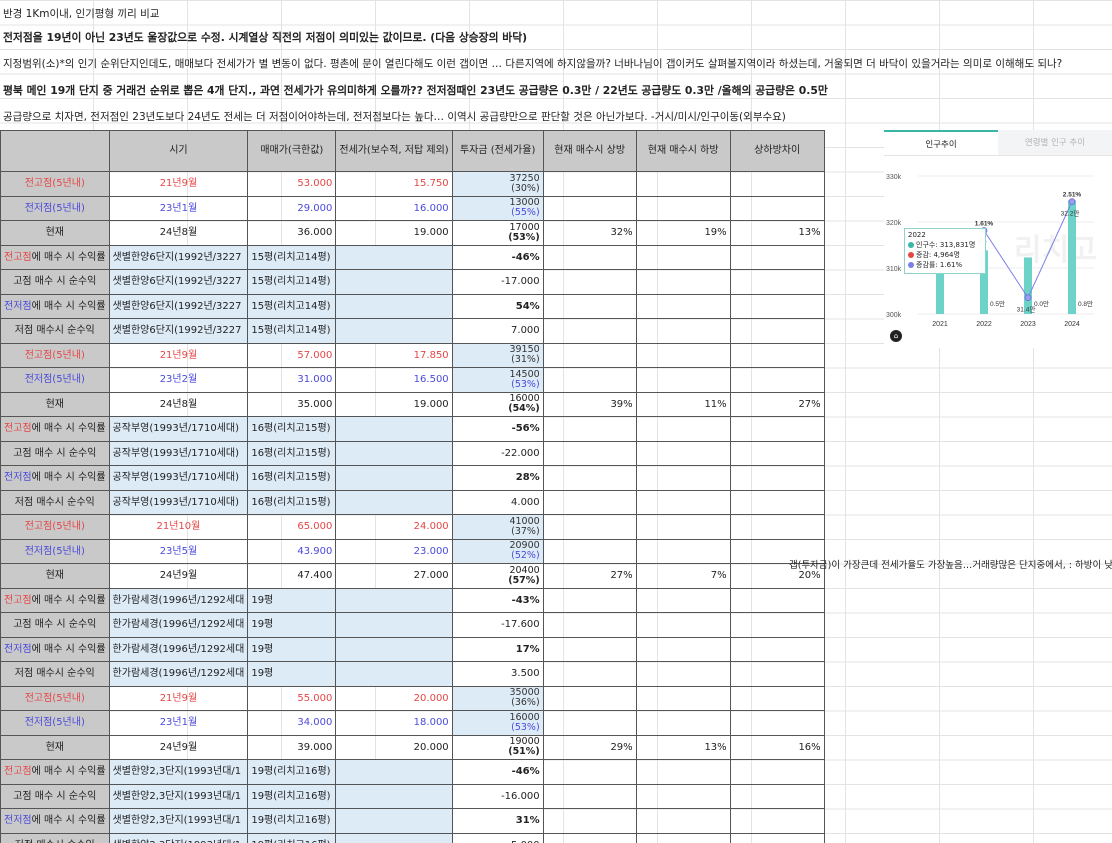 The width and height of the screenshot is (1112, 843). I want to click on investment-cell: 37250 (30%), so click(497, 184).